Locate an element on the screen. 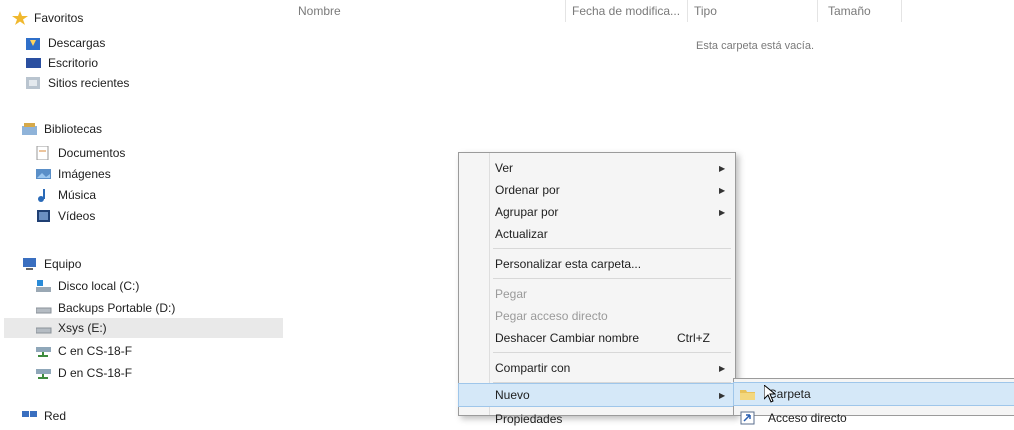 This screenshot has height=430, width=1014. documents-icon is located at coordinates (44, 153).